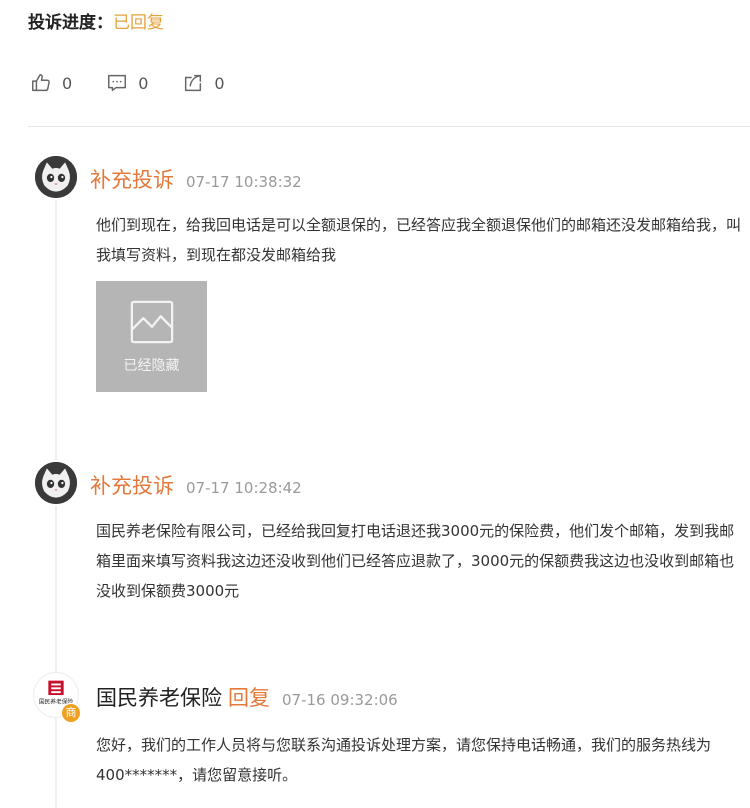 Image resolution: width=750 pixels, height=808 pixels. Describe the element at coordinates (151, 365) in the screenshot. I see `hidden-image-label: 已经隐藏` at that location.